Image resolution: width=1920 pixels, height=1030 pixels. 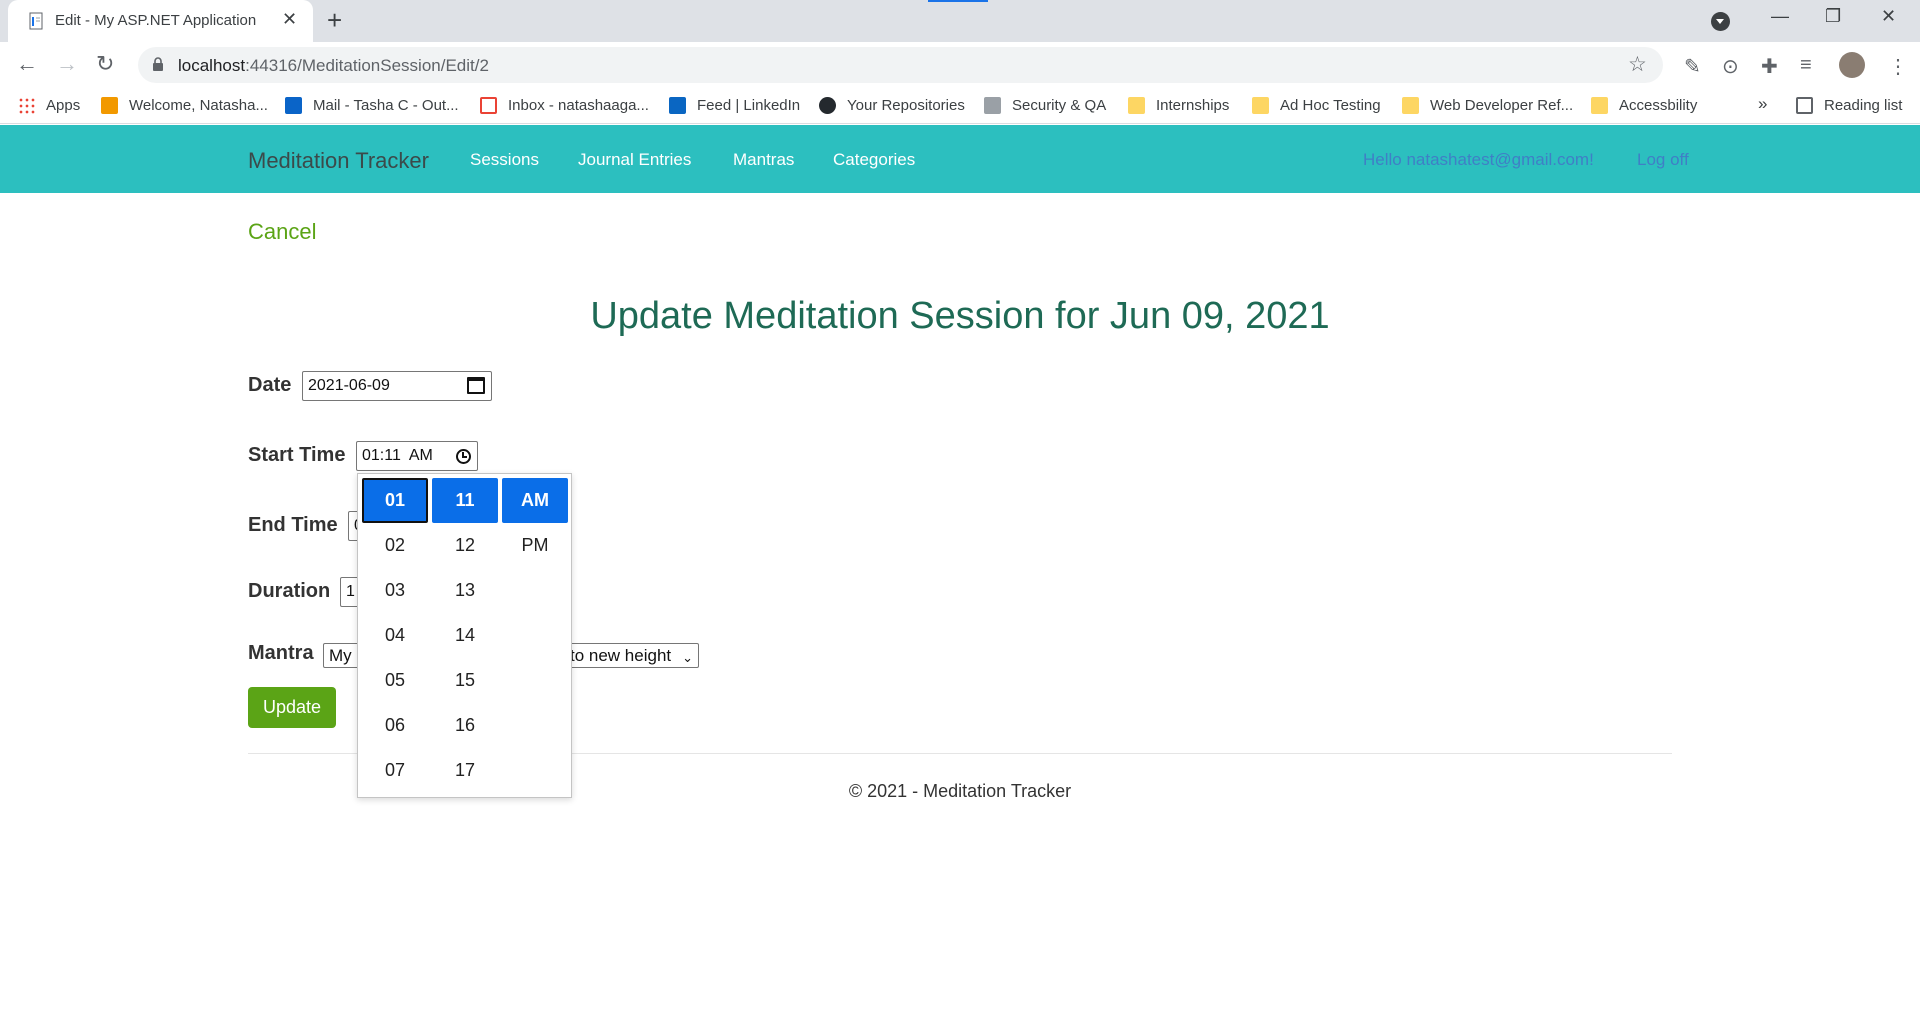 What do you see at coordinates (293, 105) in the screenshot?
I see `outlook-icon` at bounding box center [293, 105].